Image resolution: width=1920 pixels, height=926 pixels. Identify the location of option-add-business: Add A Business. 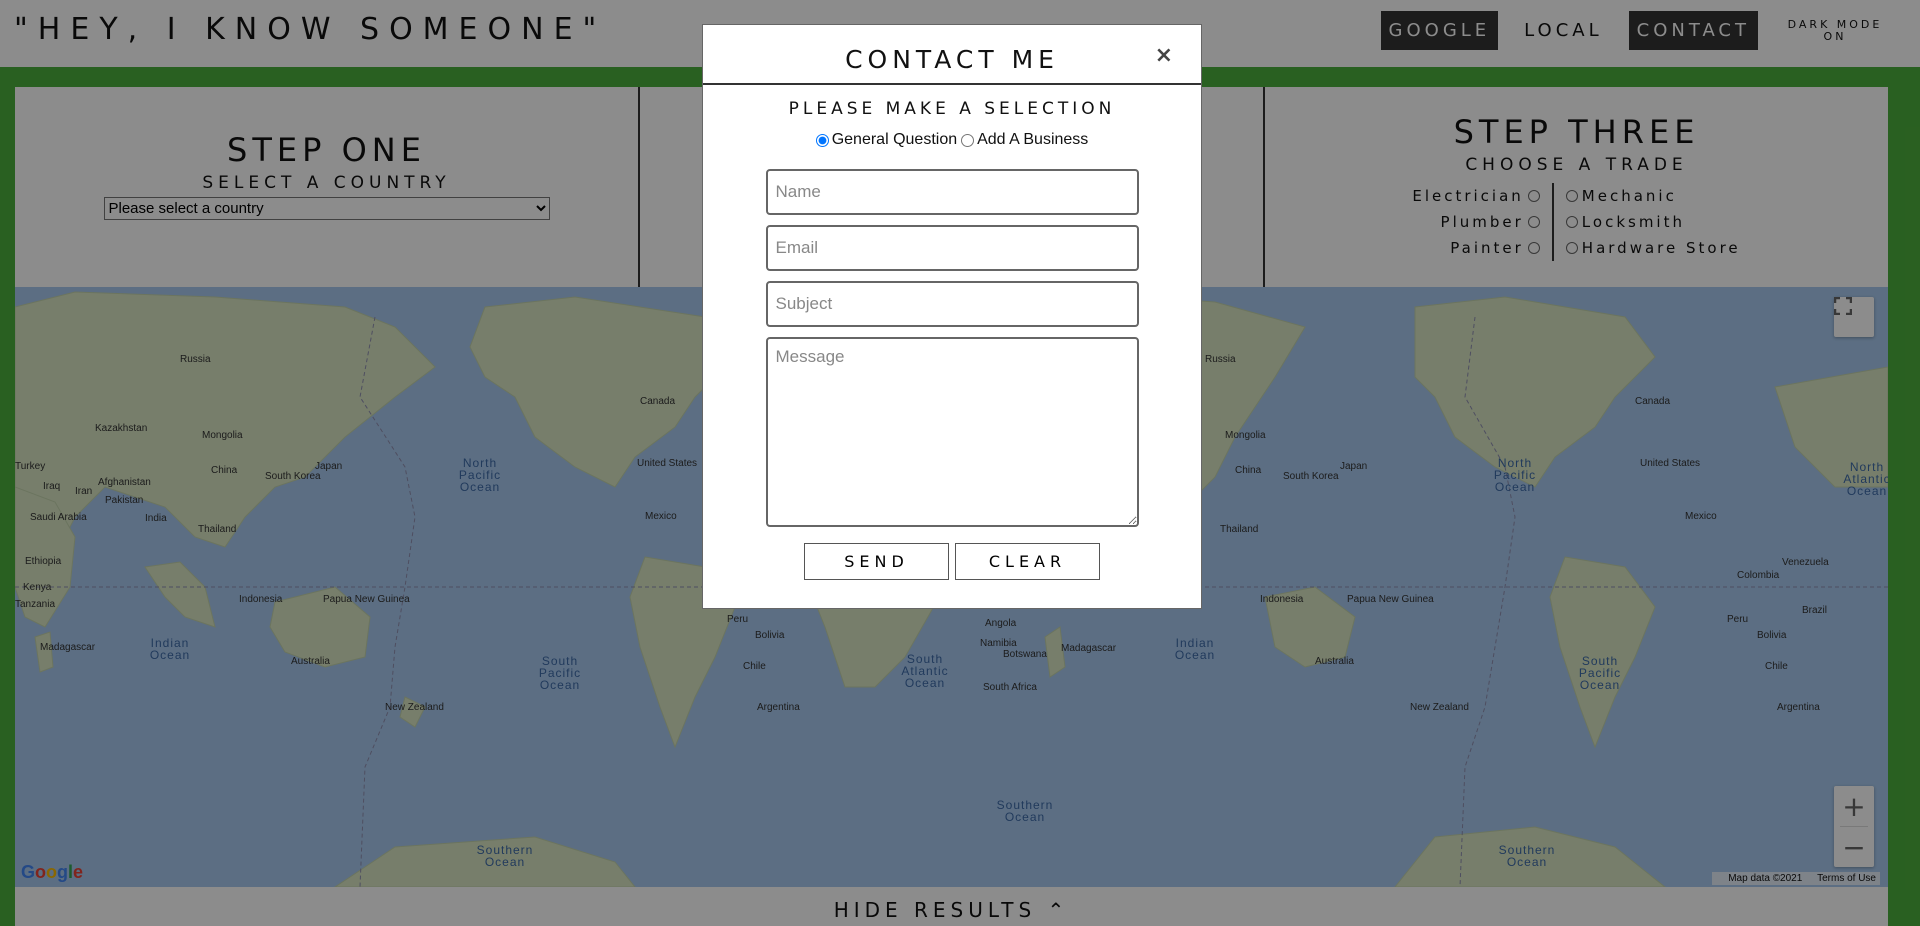
(1024, 140).